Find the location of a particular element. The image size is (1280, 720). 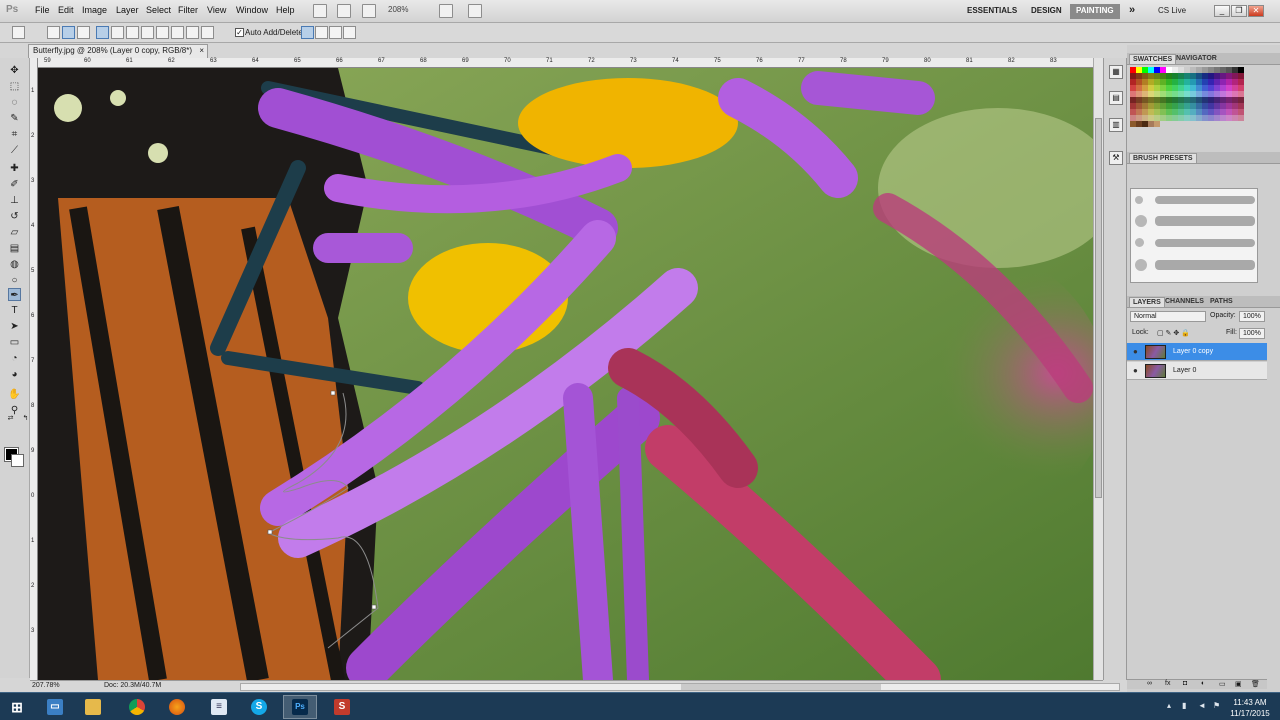

color-swatch is located at coordinates (1157, 124).